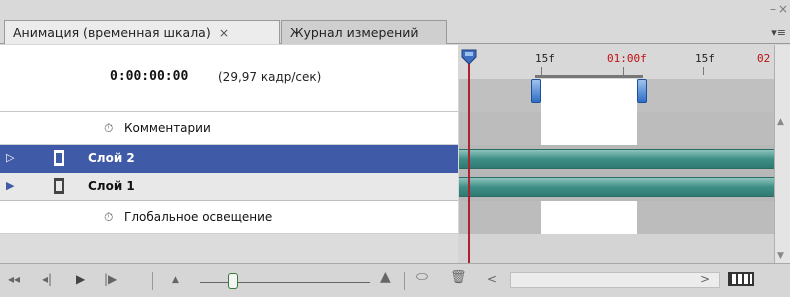 This screenshot has height=297, width=790. Describe the element at coordinates (10, 157) in the screenshot. I see `expand-arrow-icon: ▷` at that location.